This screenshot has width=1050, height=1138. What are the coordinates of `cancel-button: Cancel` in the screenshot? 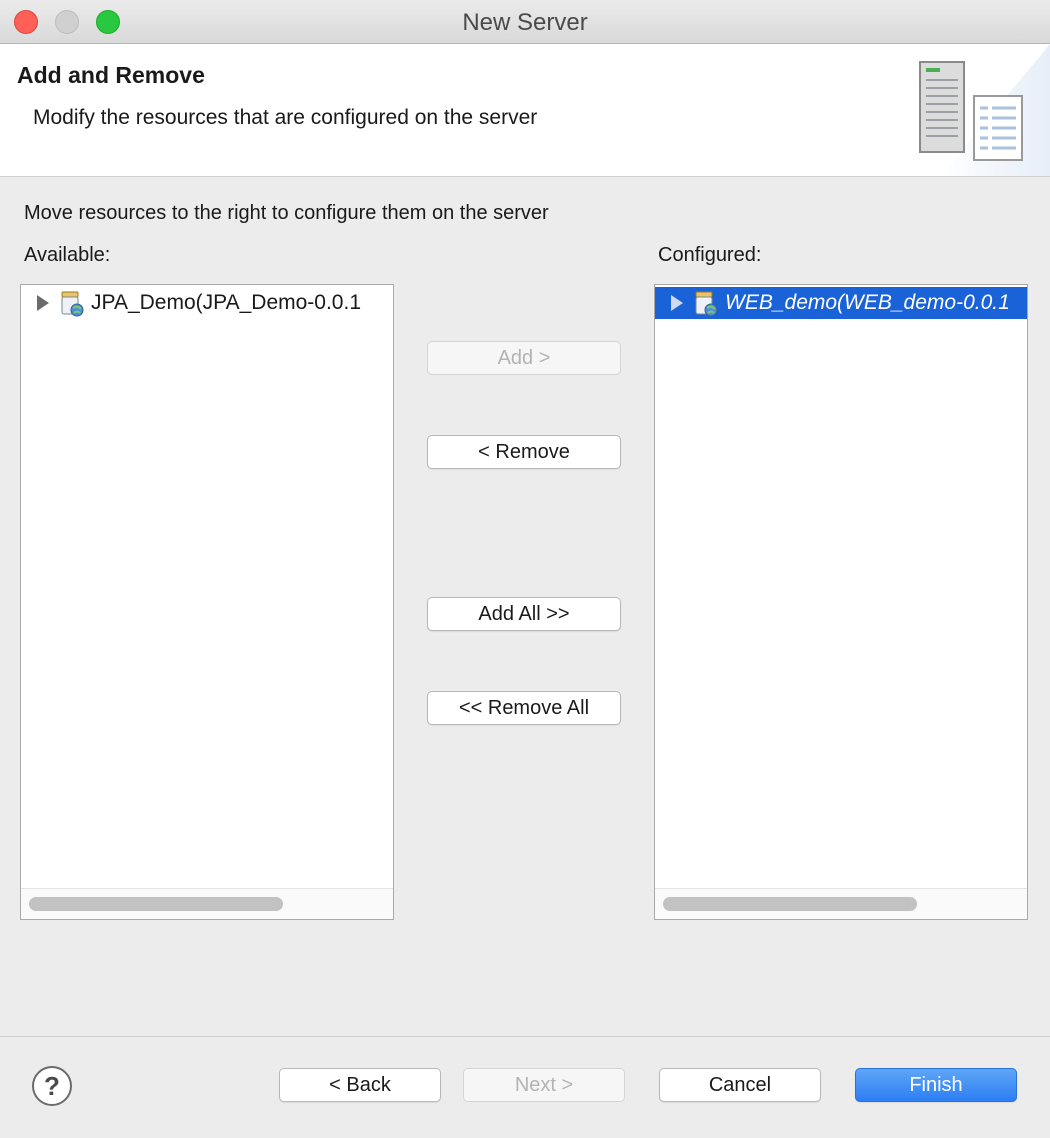 It's located at (740, 1085).